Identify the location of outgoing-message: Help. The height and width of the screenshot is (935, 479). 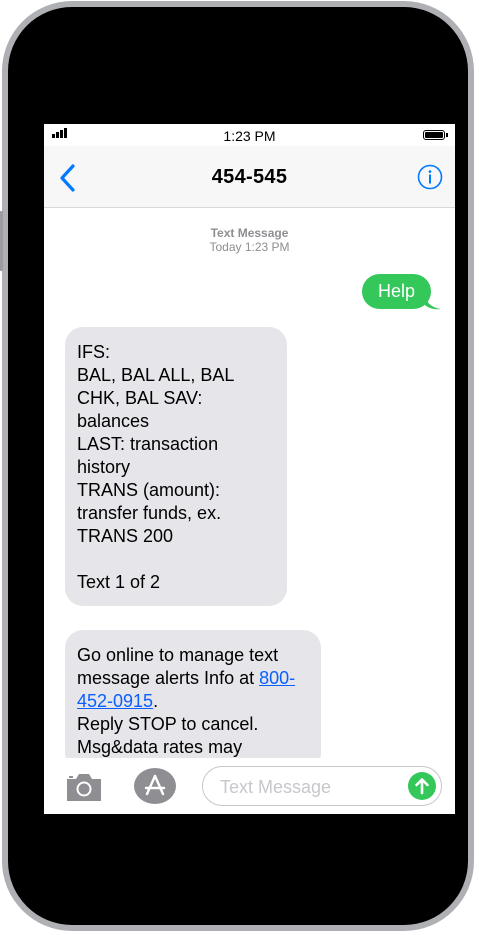
(396, 291).